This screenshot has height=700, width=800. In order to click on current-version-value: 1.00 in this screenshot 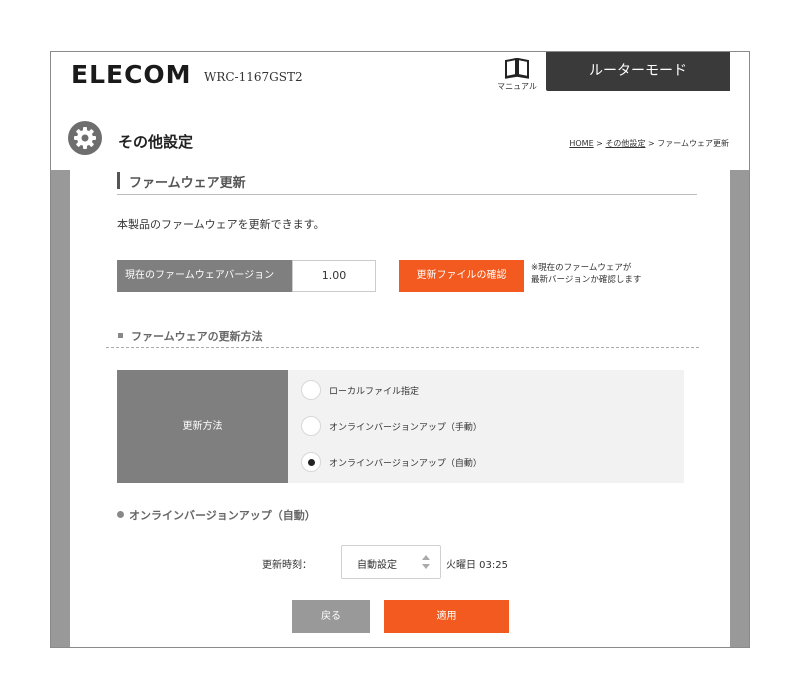, I will do `click(334, 276)`.